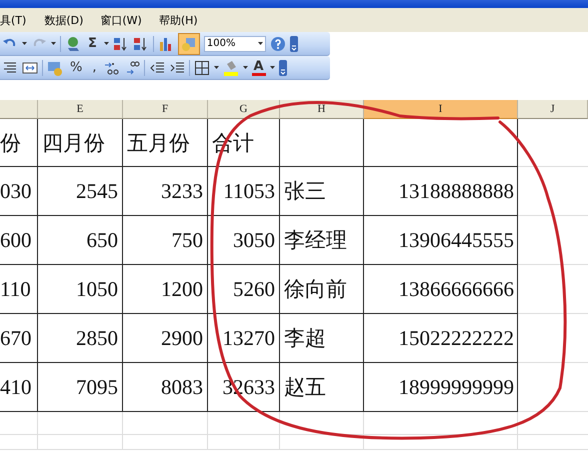 The image size is (588, 451). I want to click on table-cell: 8083, so click(165, 387).